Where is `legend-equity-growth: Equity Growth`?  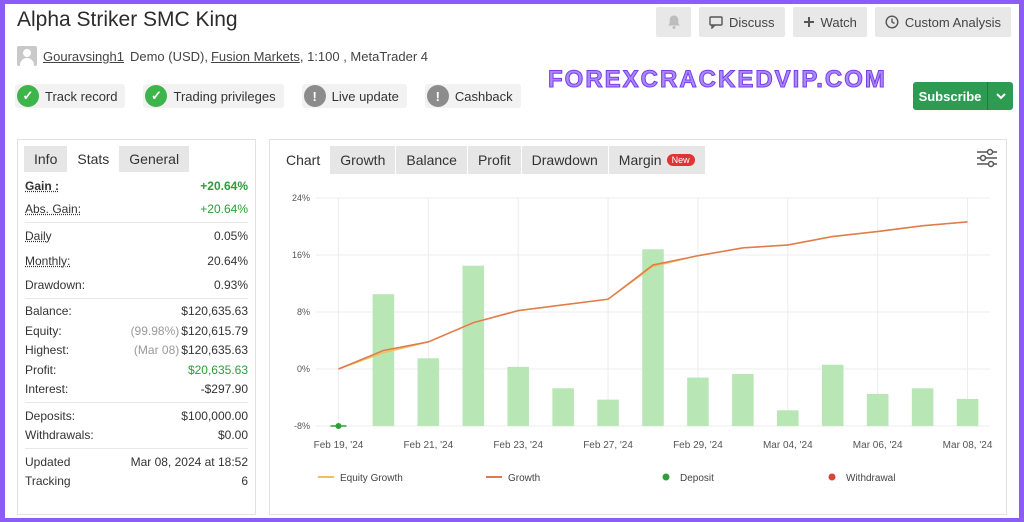 legend-equity-growth: Equity Growth is located at coordinates (371, 478).